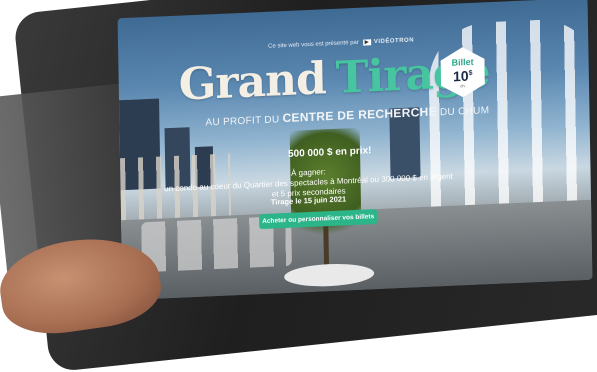 This screenshot has height=372, width=597. I want to click on subtitle-suffix: DU CHUM, so click(464, 112).